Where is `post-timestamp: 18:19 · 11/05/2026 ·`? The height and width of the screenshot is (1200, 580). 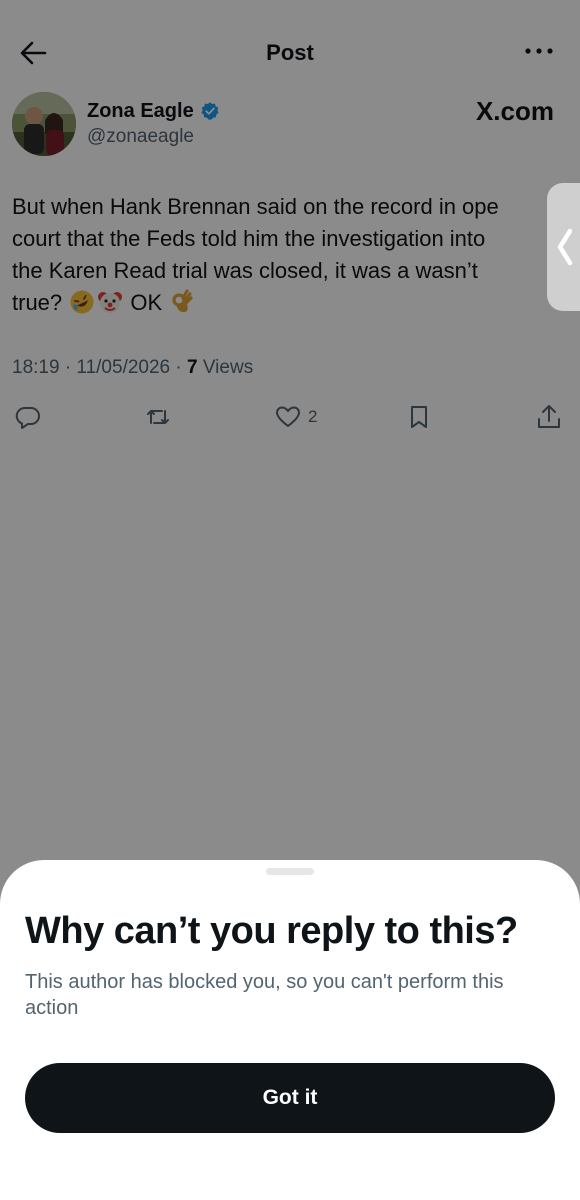
post-timestamp: 18:19 · 11/05/2026 · is located at coordinates (99, 367).